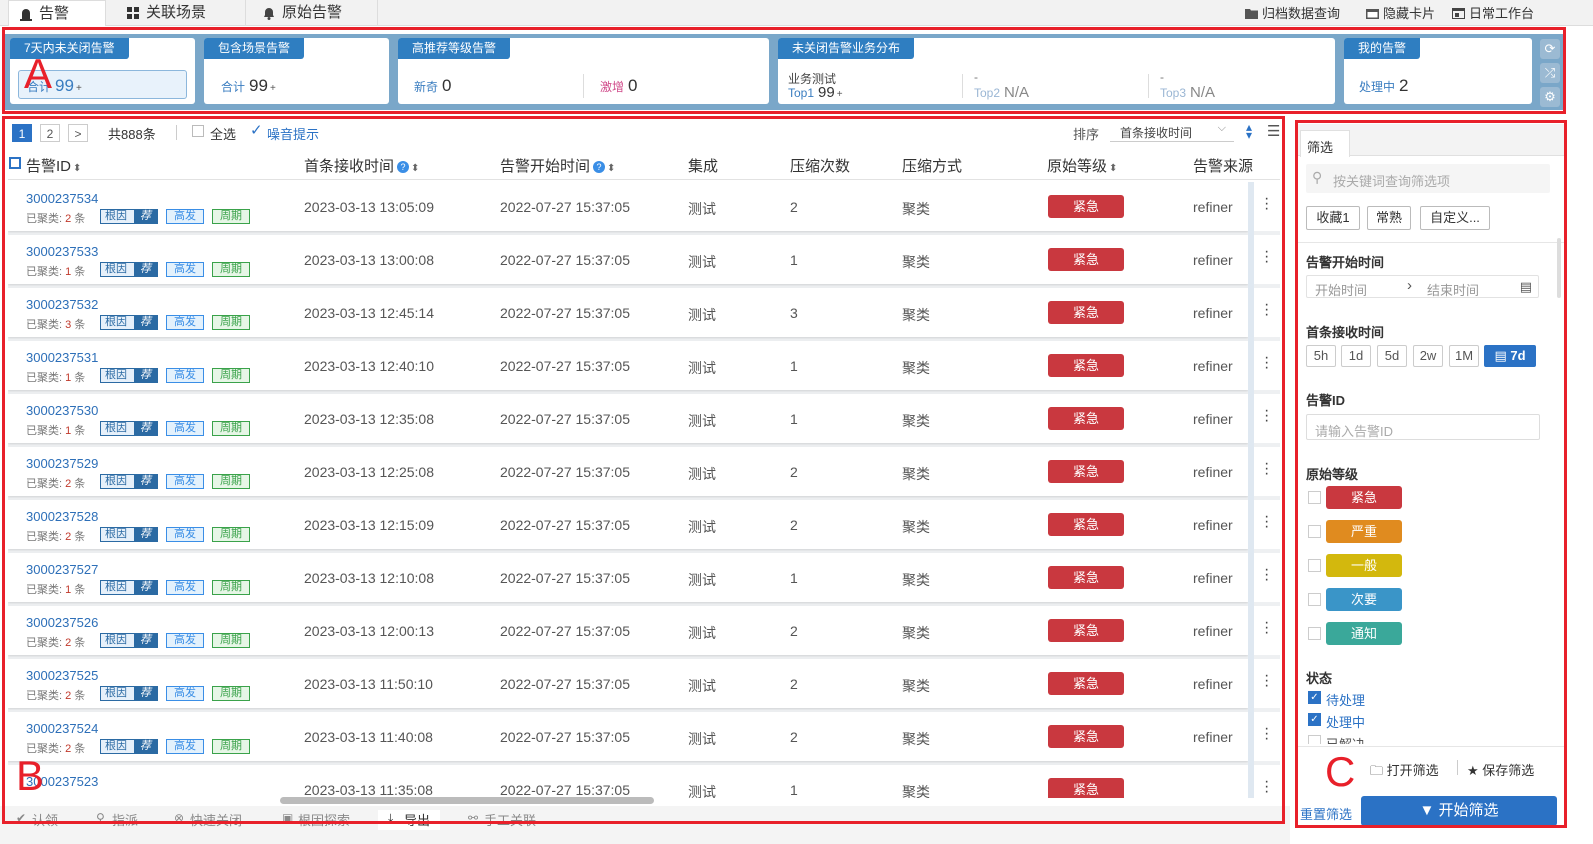 Image resolution: width=1593 pixels, height=844 pixels. Describe the element at coordinates (1364, 497) in the screenshot. I see `level-option: 紧急` at that location.